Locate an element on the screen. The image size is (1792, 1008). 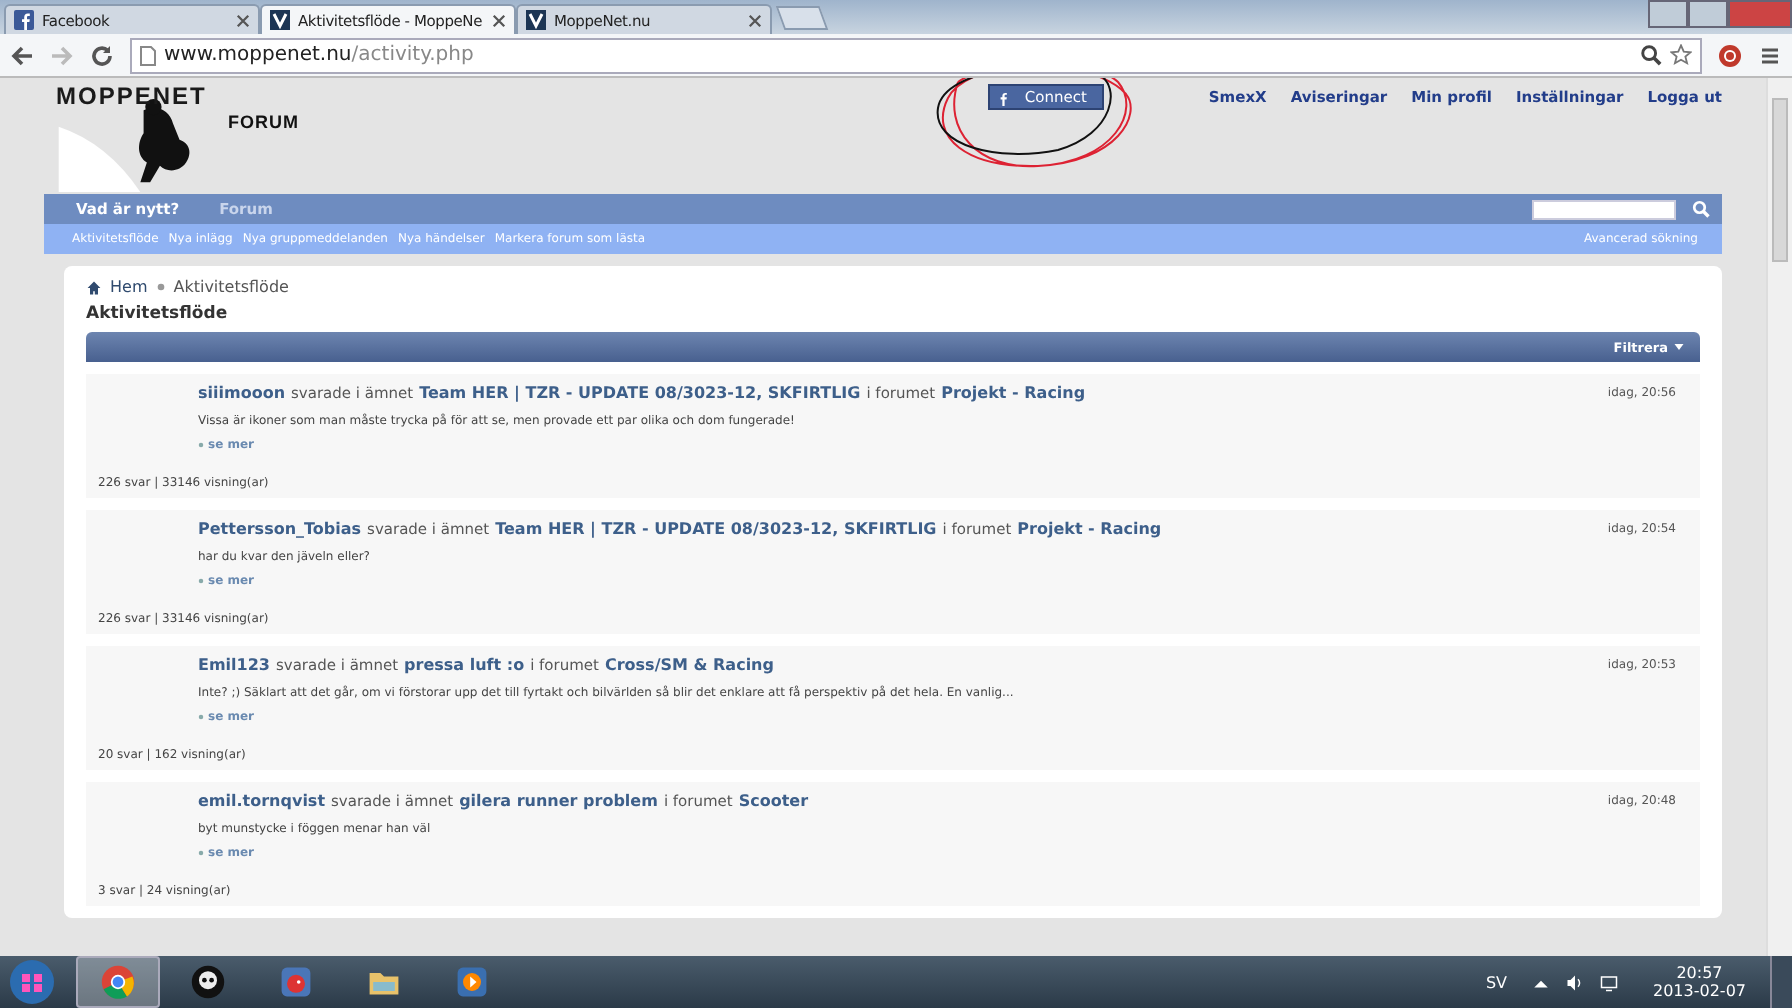
user-link: Emil123 is located at coordinates (234, 665).